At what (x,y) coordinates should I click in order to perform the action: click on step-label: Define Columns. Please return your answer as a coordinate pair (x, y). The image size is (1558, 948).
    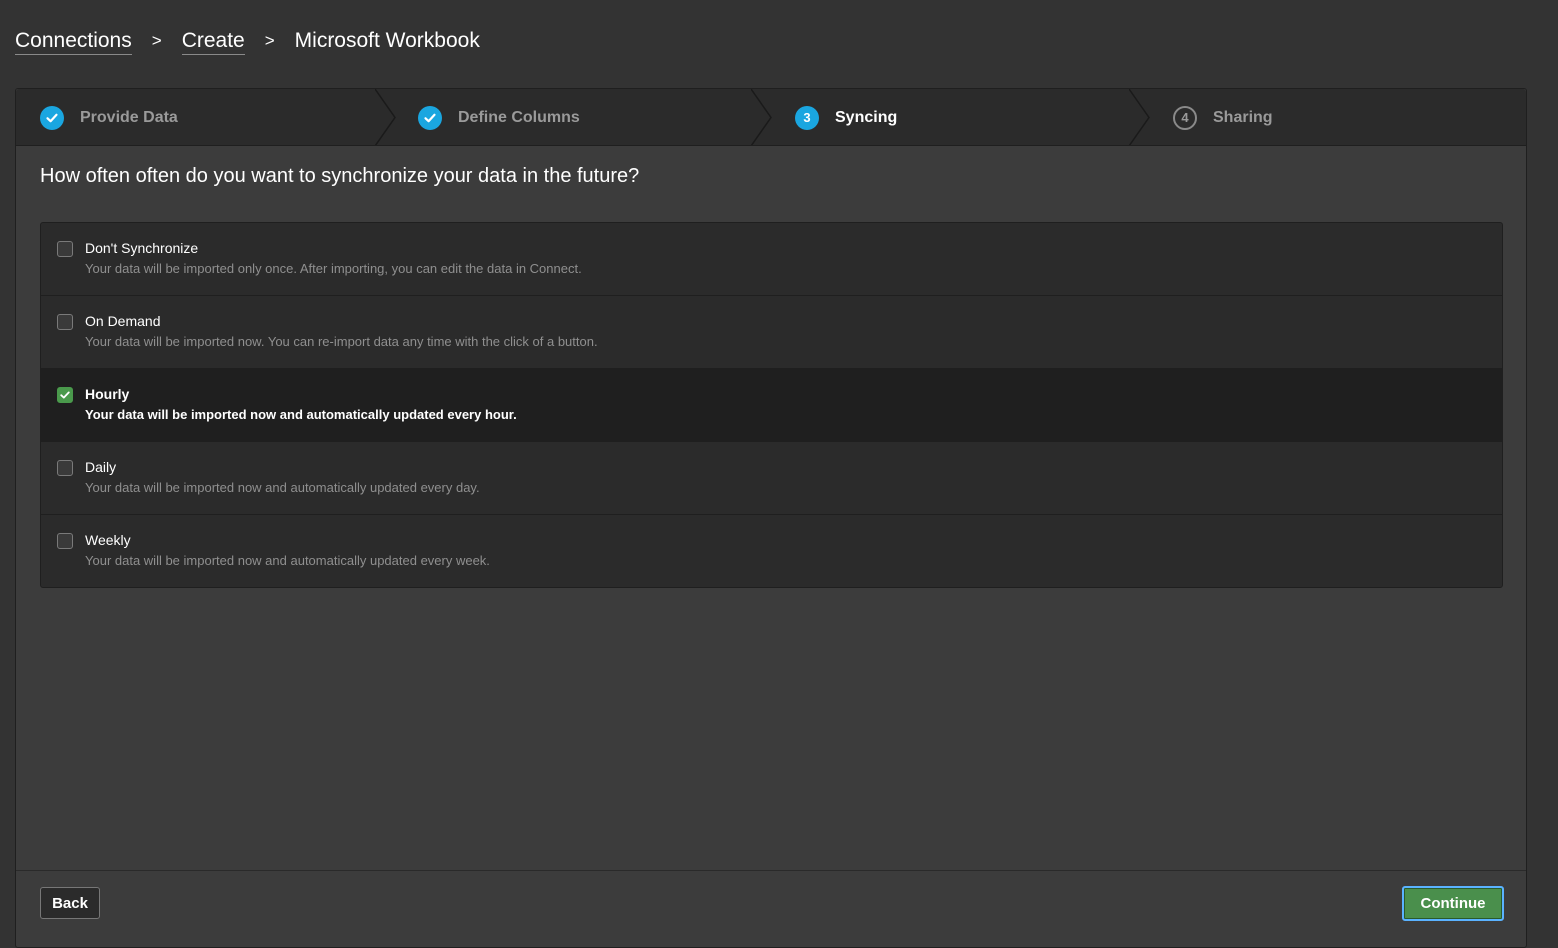
    Looking at the image, I should click on (519, 117).